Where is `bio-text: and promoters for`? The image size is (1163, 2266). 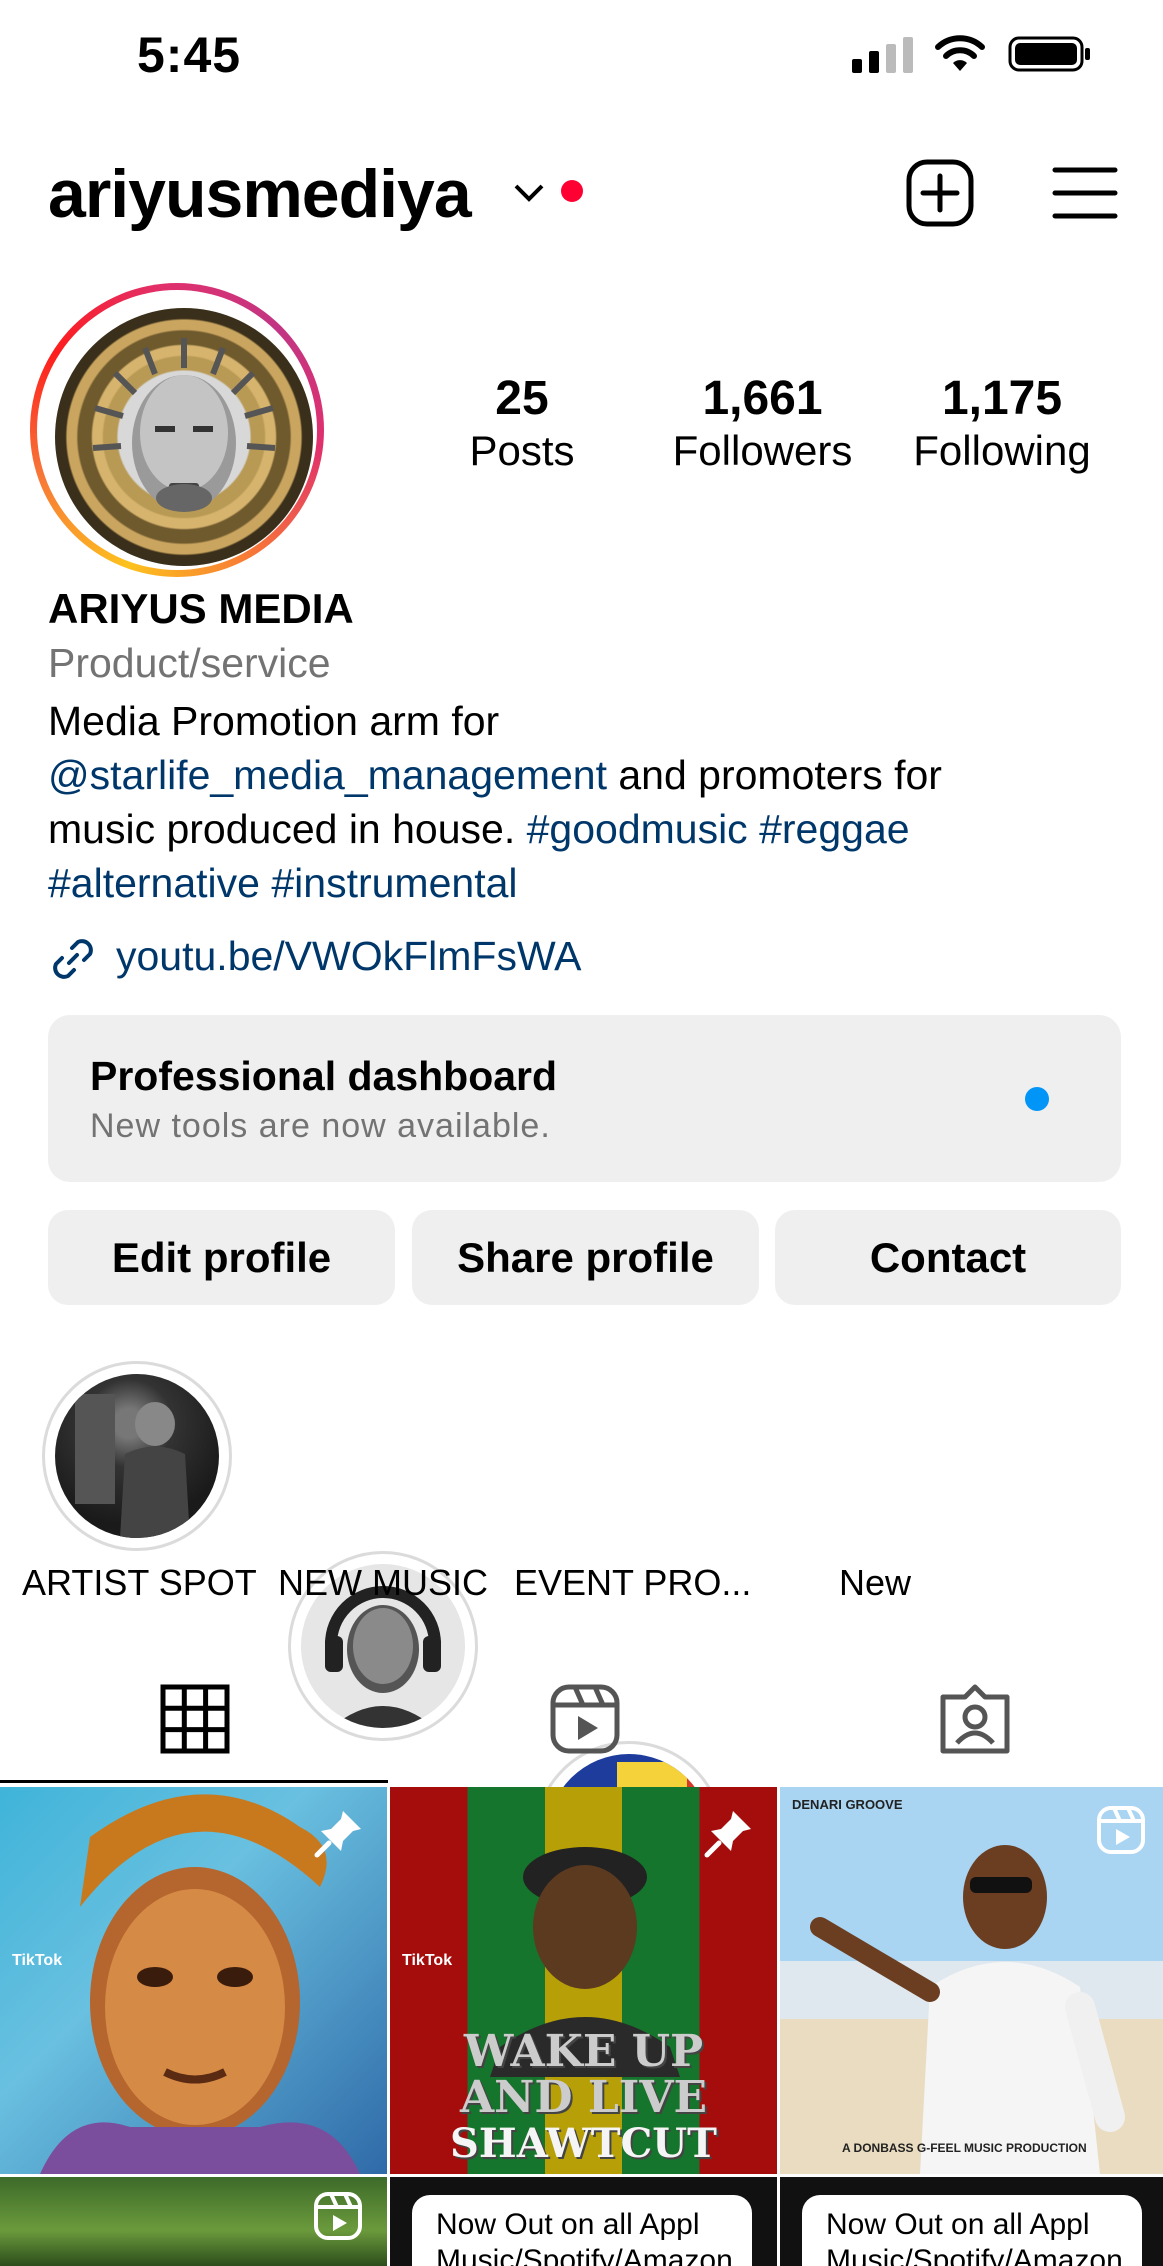
bio-text: and promoters for is located at coordinates (774, 775).